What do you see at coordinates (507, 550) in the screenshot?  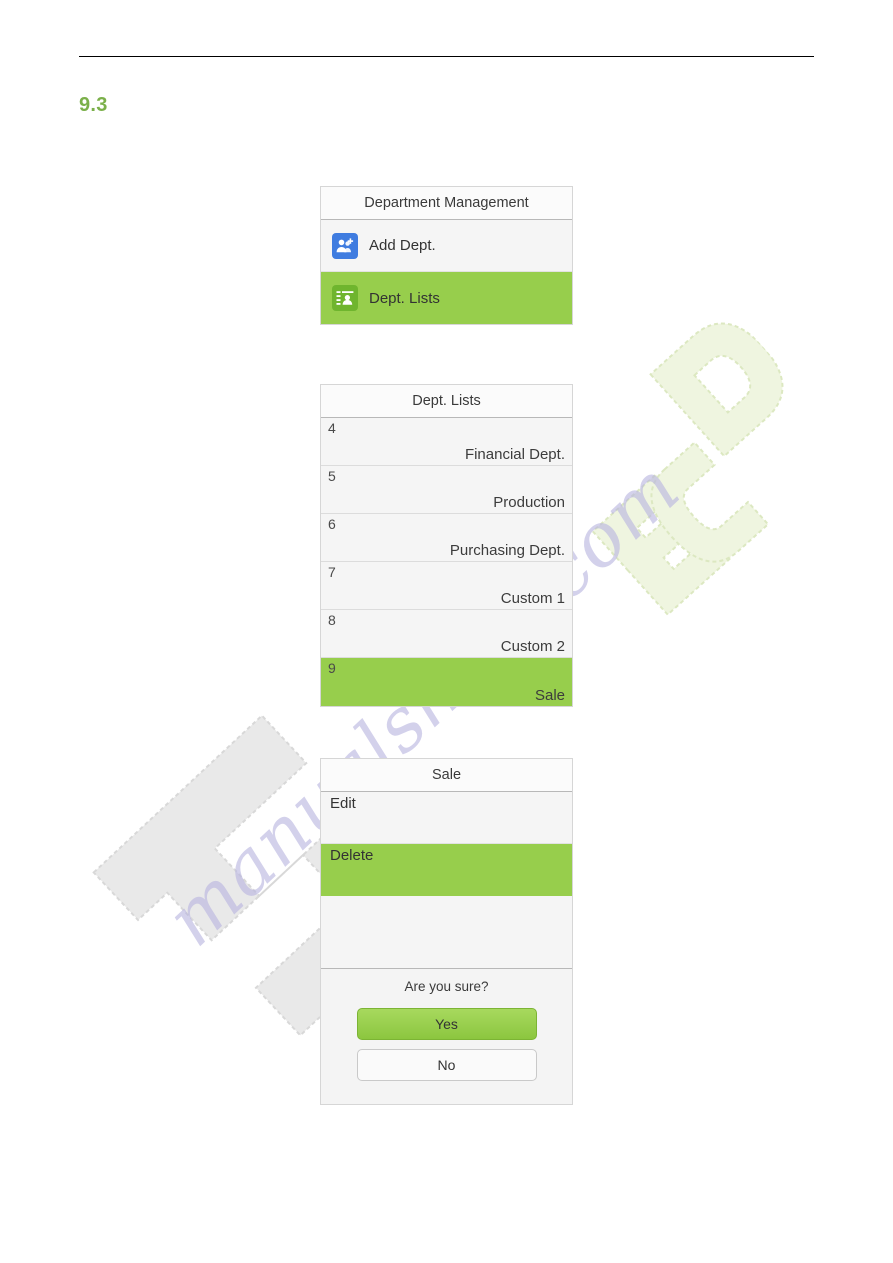 I see `dept-row-name: Purchasing Dept.` at bounding box center [507, 550].